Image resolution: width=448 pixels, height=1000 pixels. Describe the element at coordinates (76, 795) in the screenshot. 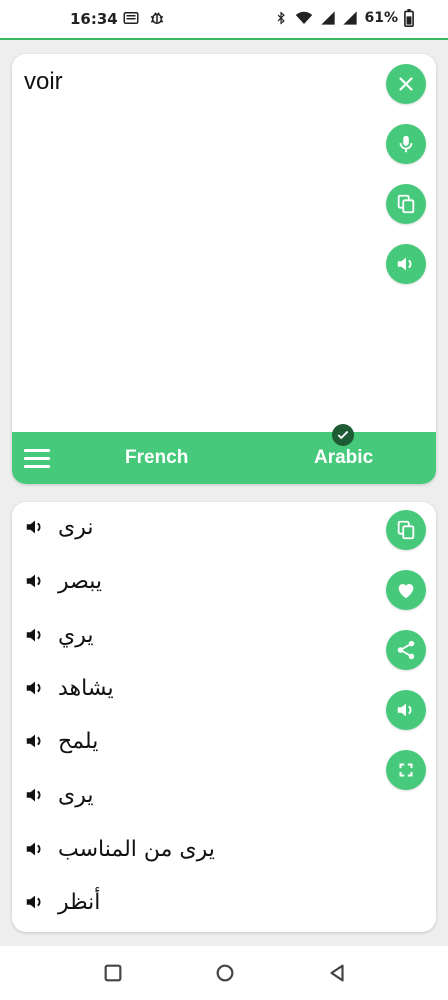

I see `result-word: يرى` at that location.